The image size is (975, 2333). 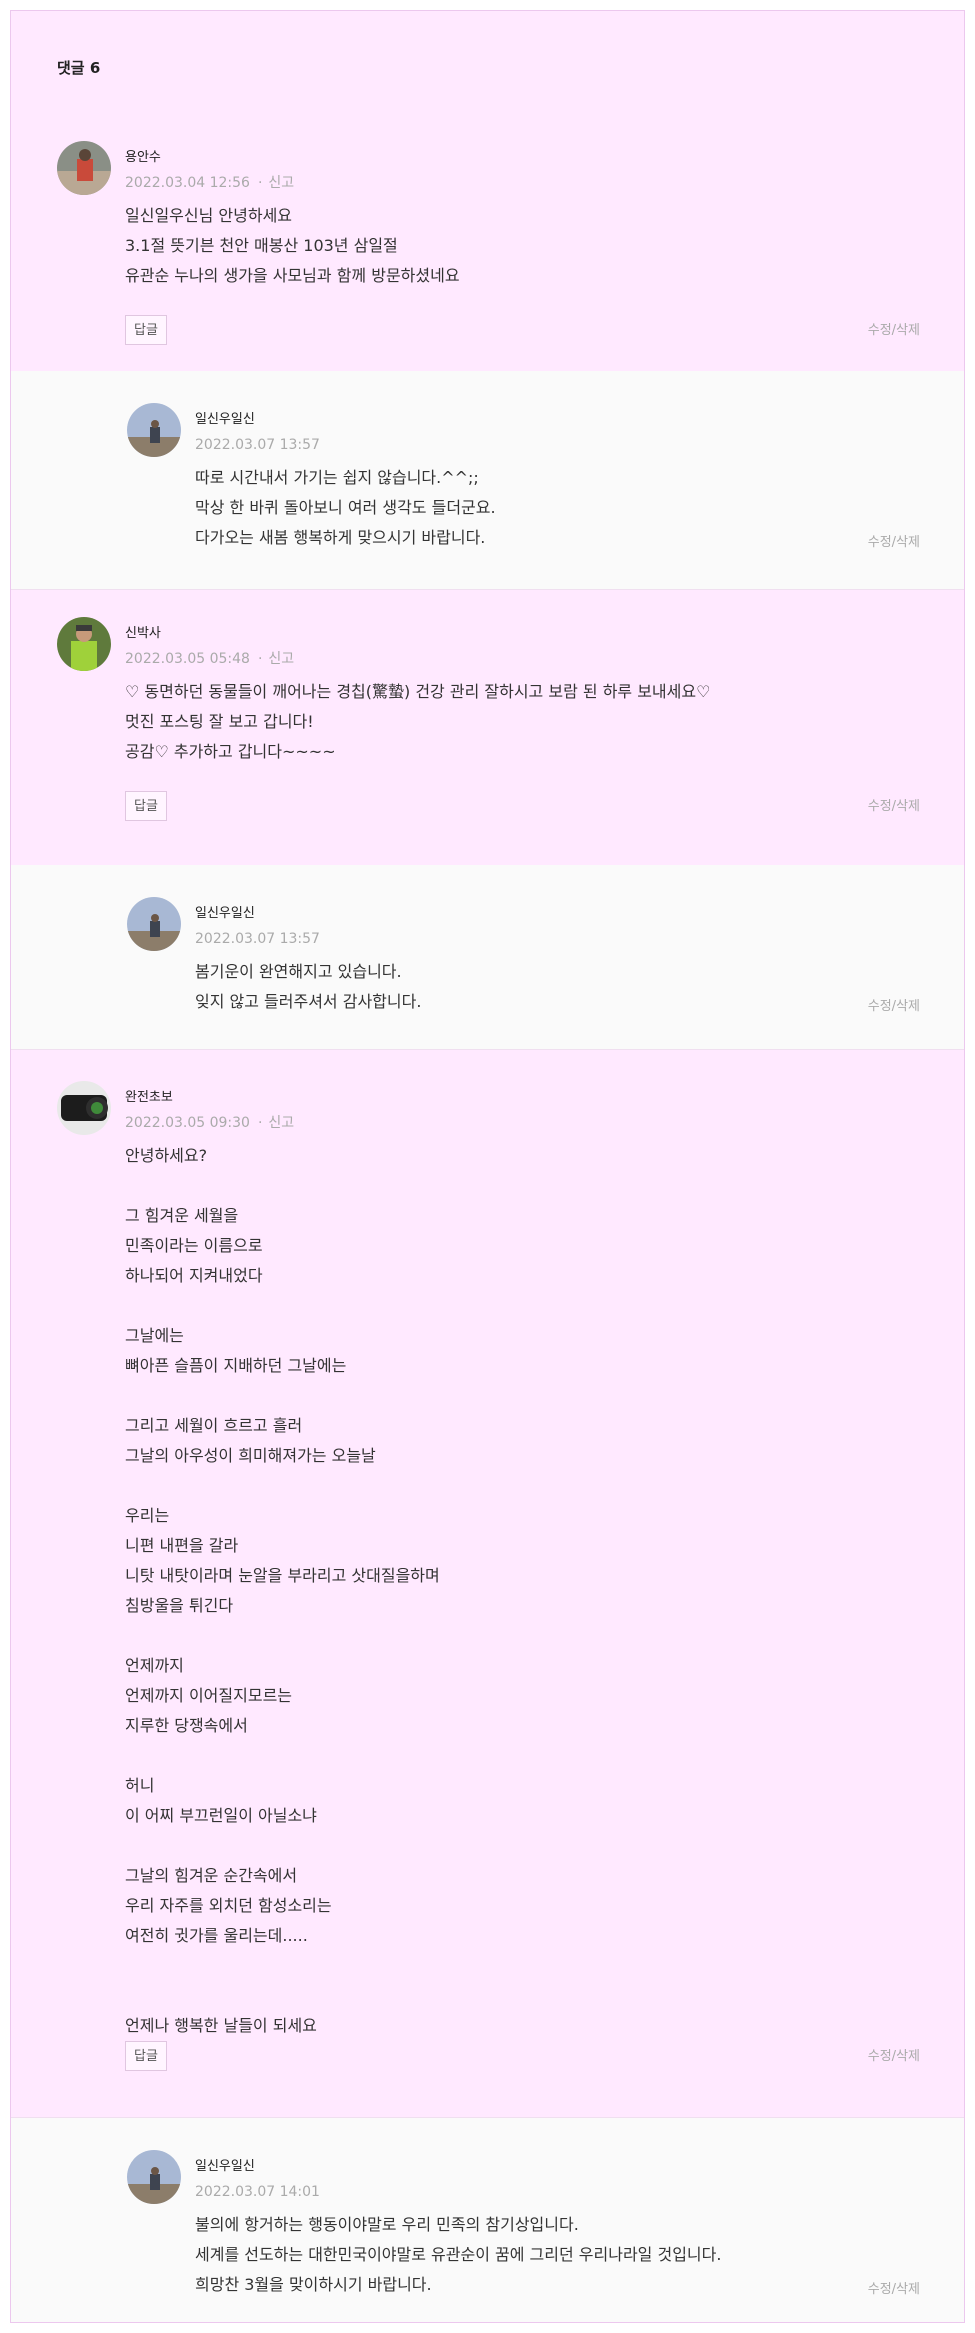 I want to click on comment-line: 그날의 힘겨운 순간속에서, so click(x=211, y=1875).